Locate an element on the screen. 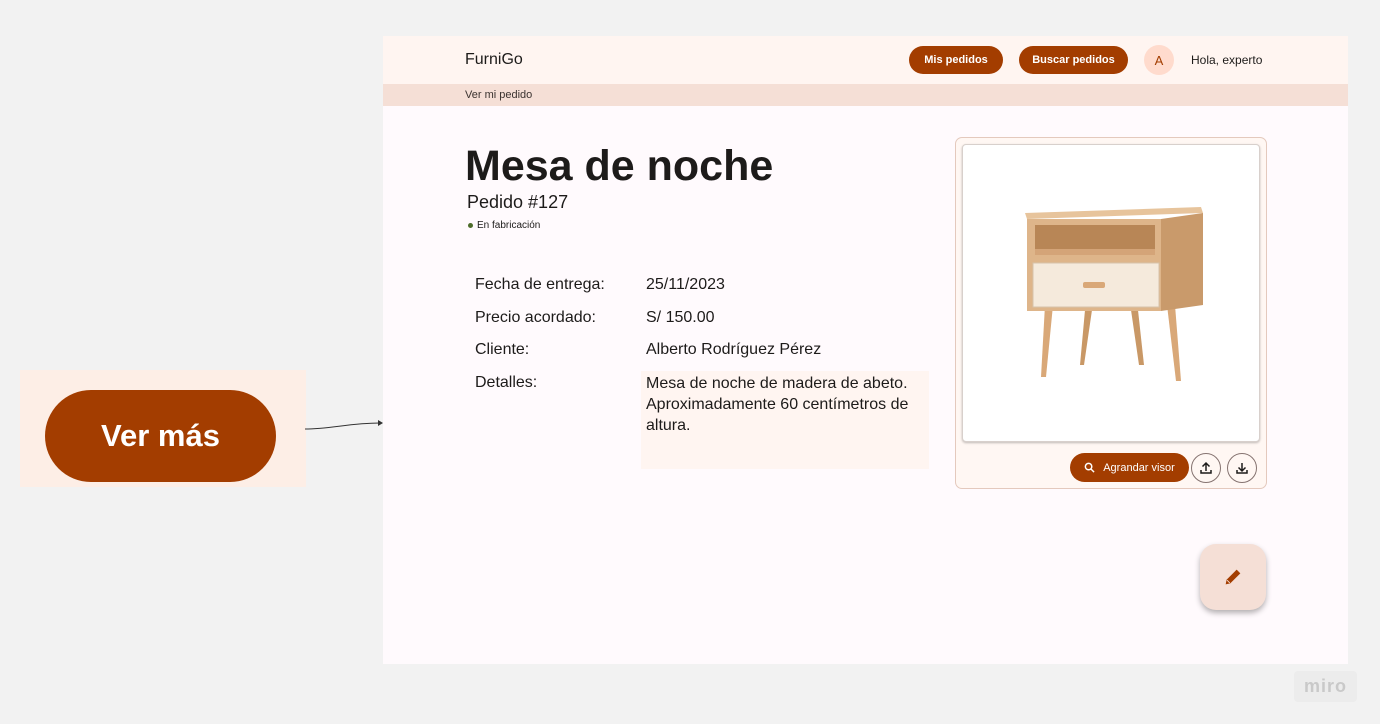  delivery-date-value: 25/11/2023 is located at coordinates (685, 284).